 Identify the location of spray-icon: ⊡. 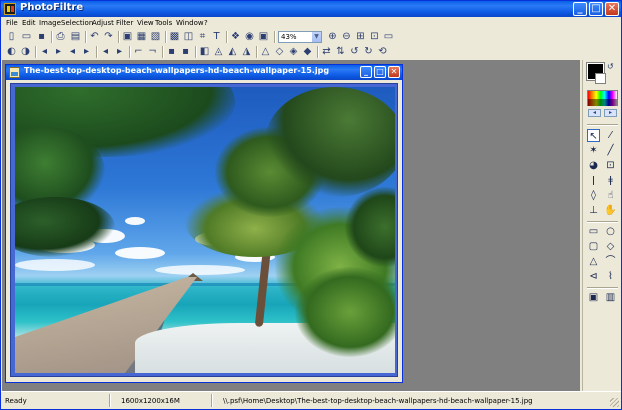
(610, 165).